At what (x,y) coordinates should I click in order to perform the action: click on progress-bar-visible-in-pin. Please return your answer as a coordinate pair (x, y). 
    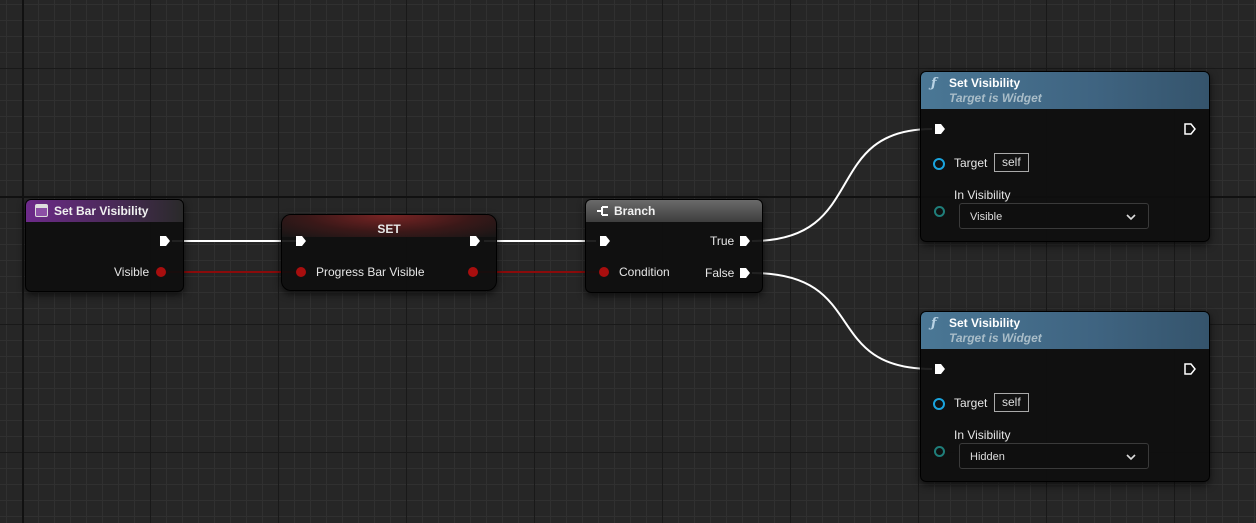
    Looking at the image, I should click on (301, 272).